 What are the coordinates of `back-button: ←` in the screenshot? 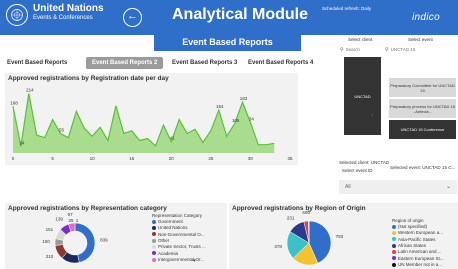 It's located at (132, 17).